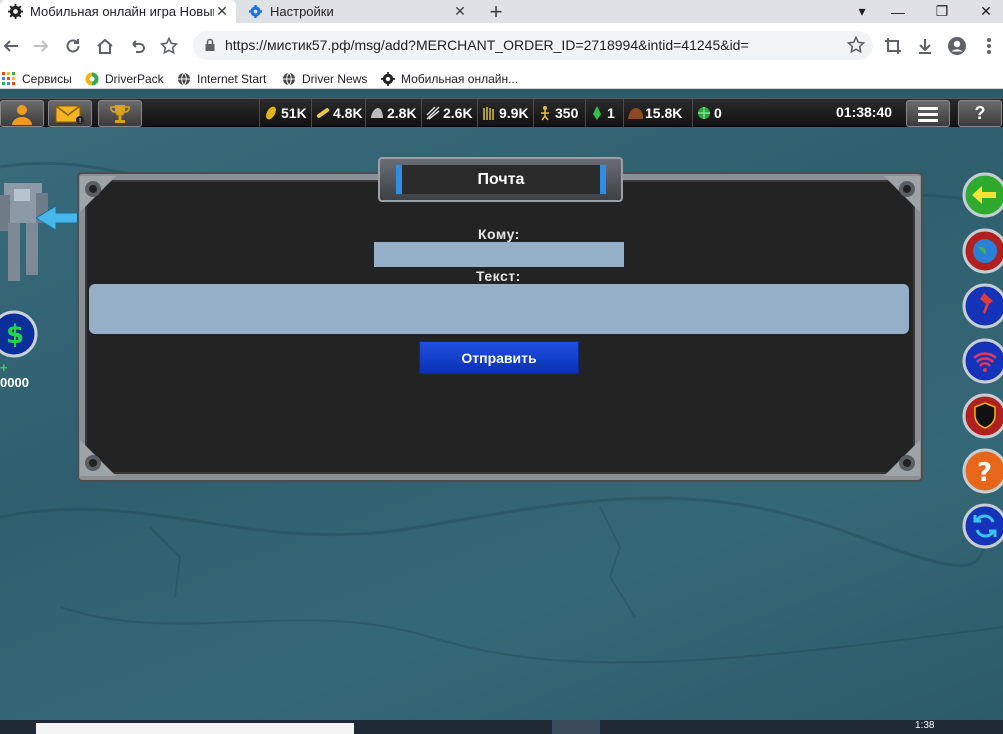  I want to click on minimize-button: —, so click(898, 11).